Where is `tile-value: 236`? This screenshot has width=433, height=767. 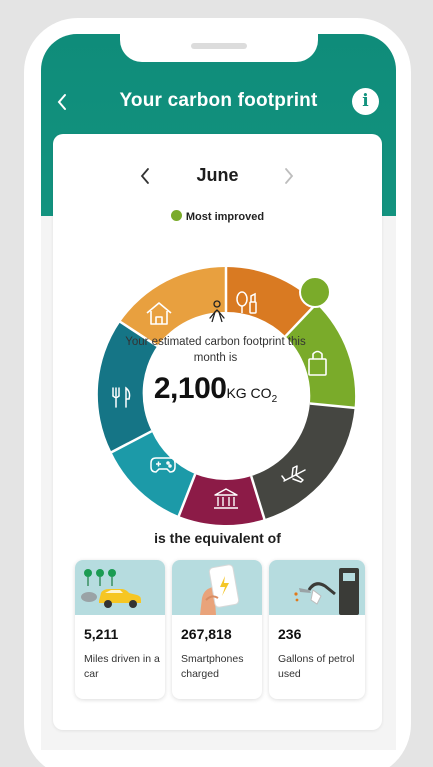 tile-value: 236 is located at coordinates (290, 634).